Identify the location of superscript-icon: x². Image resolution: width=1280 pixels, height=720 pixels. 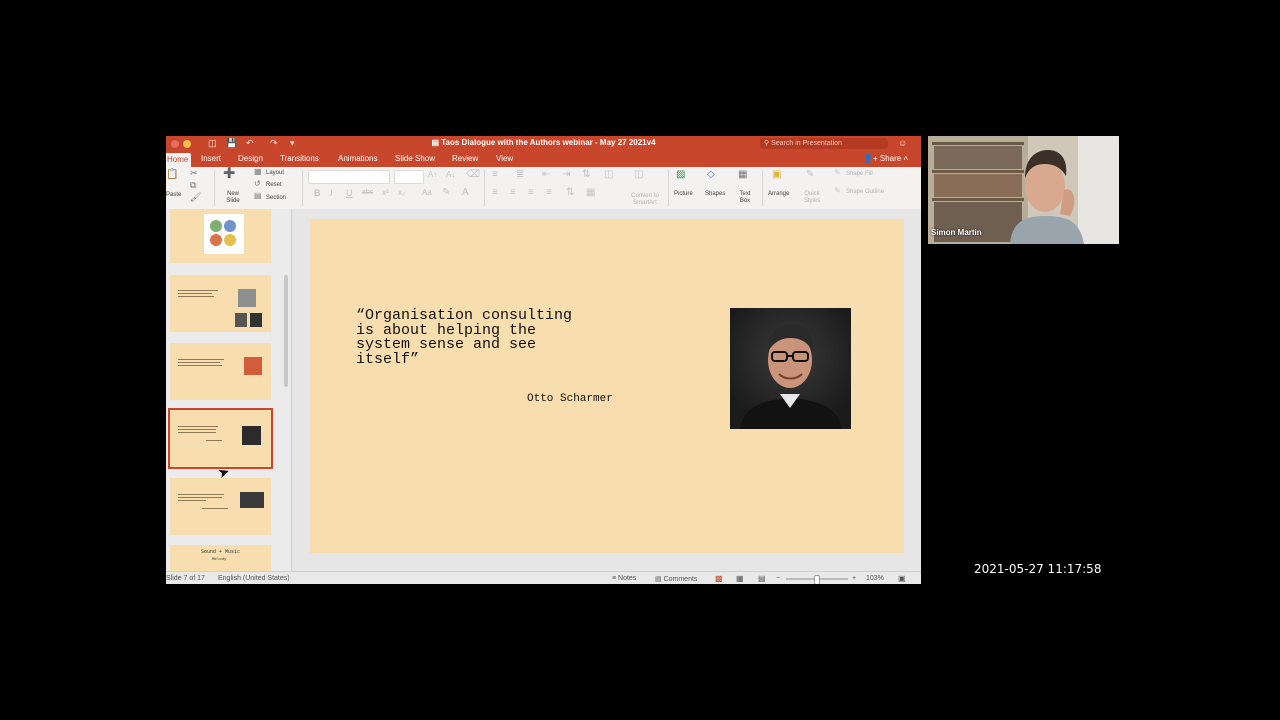
(385, 192).